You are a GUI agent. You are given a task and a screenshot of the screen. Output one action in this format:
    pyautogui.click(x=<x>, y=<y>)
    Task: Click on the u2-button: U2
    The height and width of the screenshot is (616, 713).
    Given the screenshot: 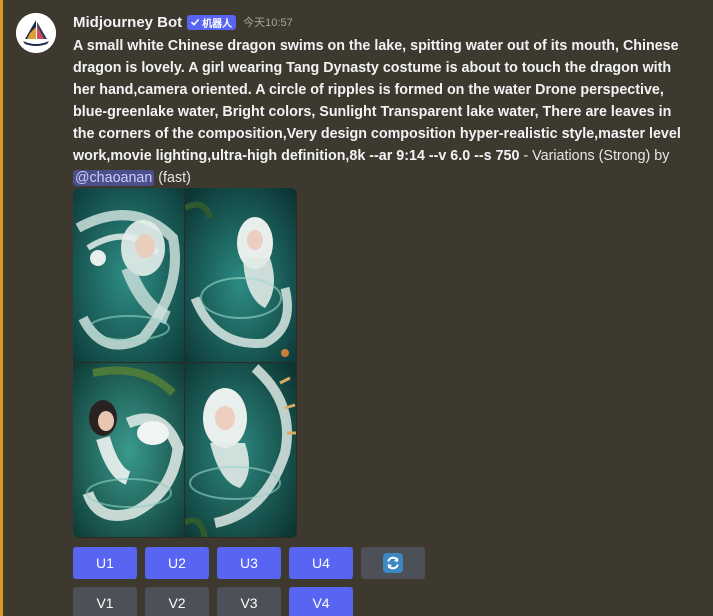 What is the action you would take?
    pyautogui.click(x=177, y=563)
    